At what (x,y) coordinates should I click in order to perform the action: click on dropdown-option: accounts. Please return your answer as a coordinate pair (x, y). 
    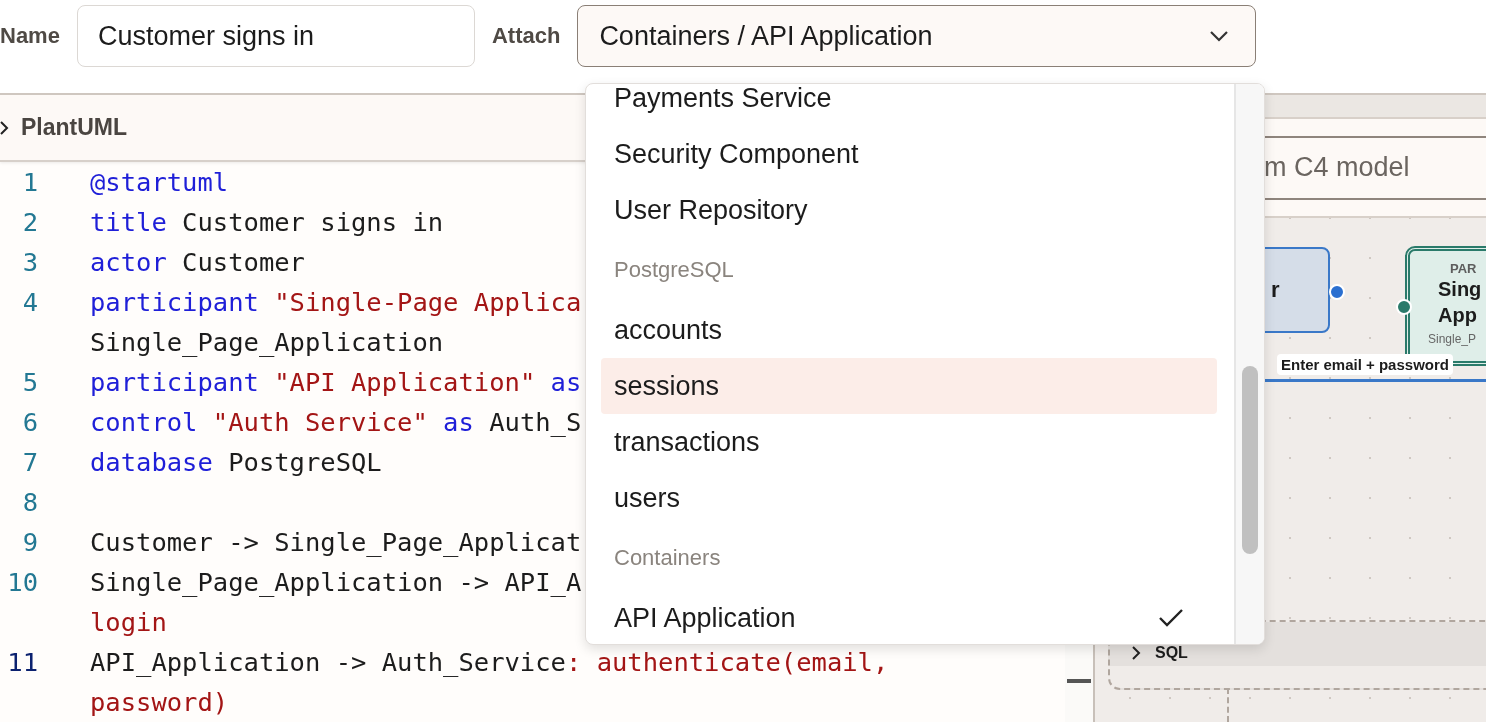
    Looking at the image, I should click on (909, 330).